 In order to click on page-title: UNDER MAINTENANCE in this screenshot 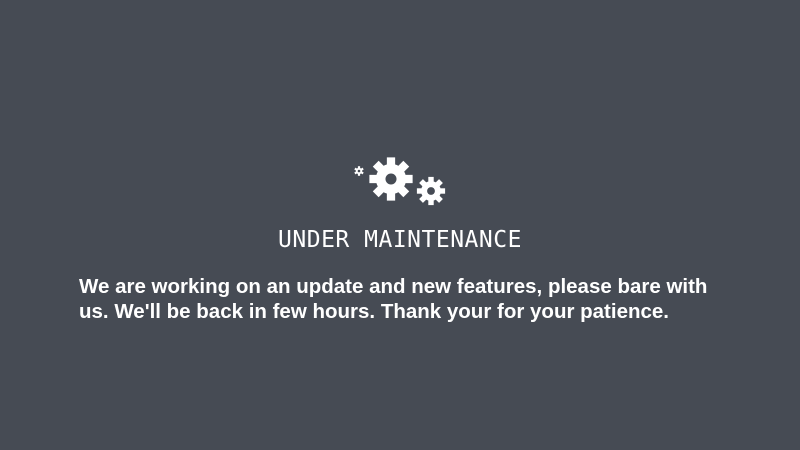, I will do `click(400, 240)`.